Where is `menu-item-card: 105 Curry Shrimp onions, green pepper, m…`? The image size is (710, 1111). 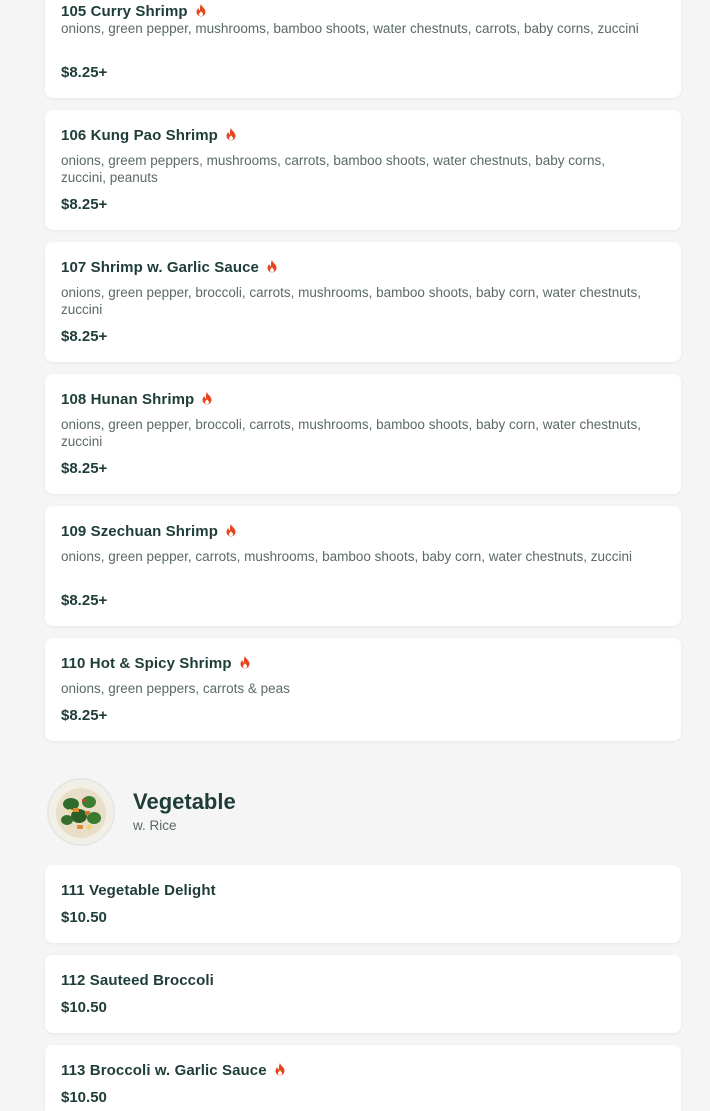 menu-item-card: 105 Curry Shrimp onions, green pepper, m… is located at coordinates (363, 49).